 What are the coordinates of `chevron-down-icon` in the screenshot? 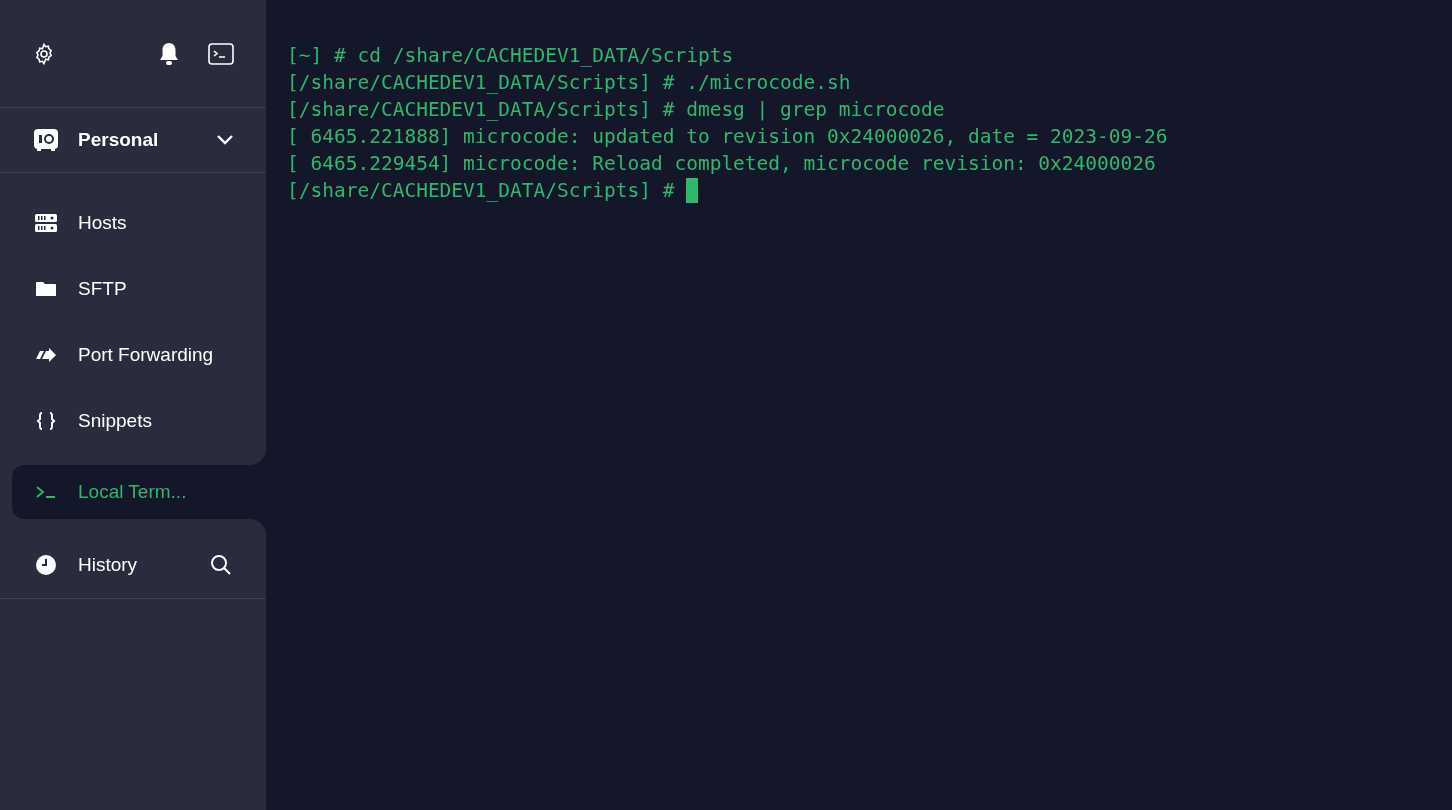 It's located at (225, 140).